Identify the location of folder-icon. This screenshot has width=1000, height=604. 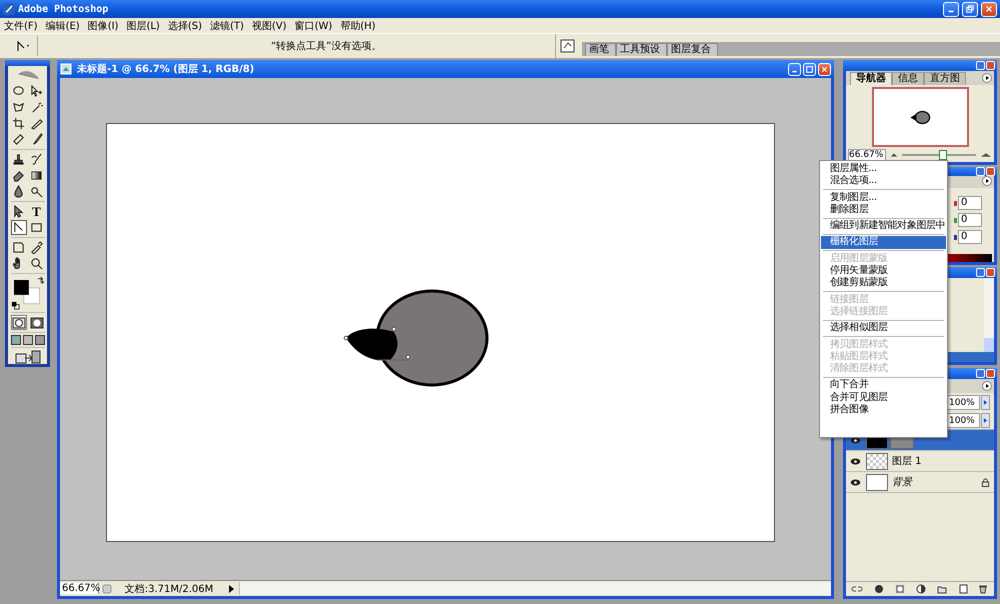
(941, 589).